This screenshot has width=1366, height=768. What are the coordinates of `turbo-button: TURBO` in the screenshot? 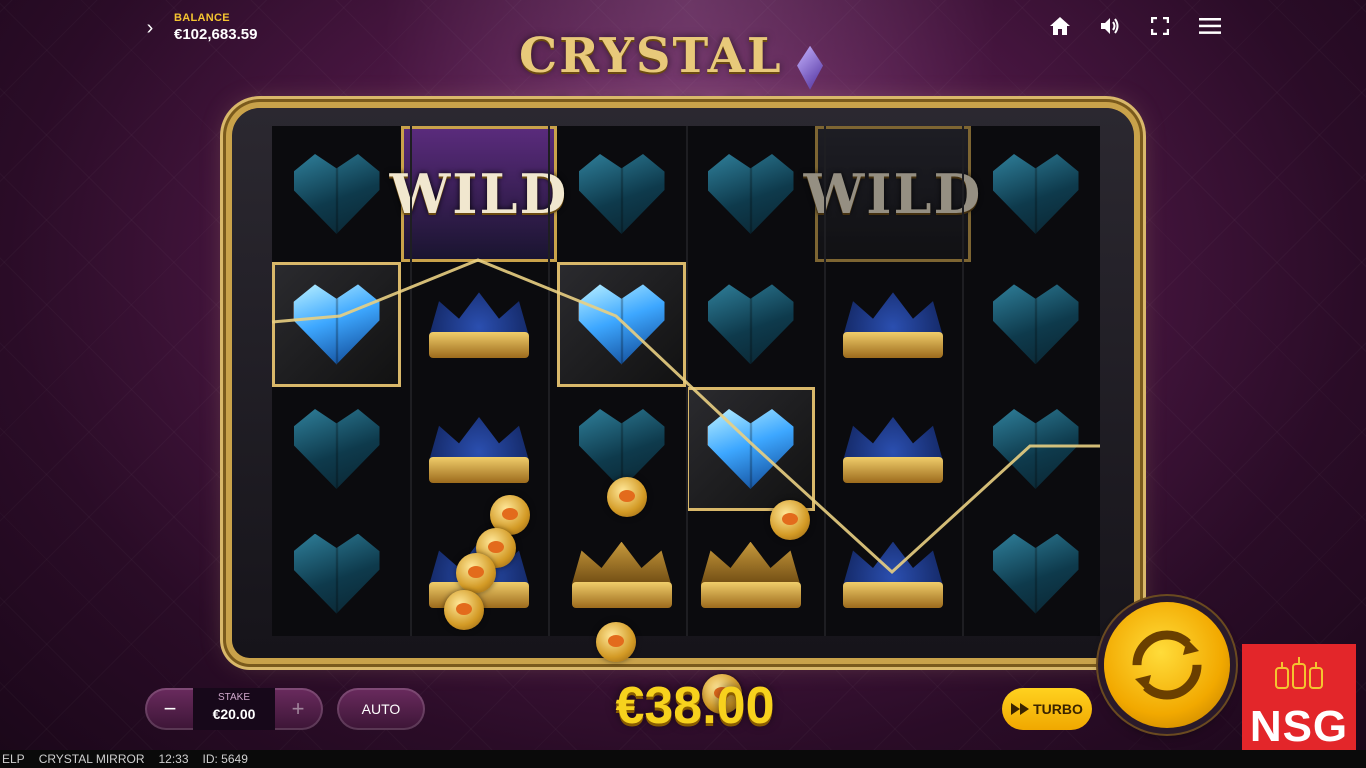 It's located at (1047, 709).